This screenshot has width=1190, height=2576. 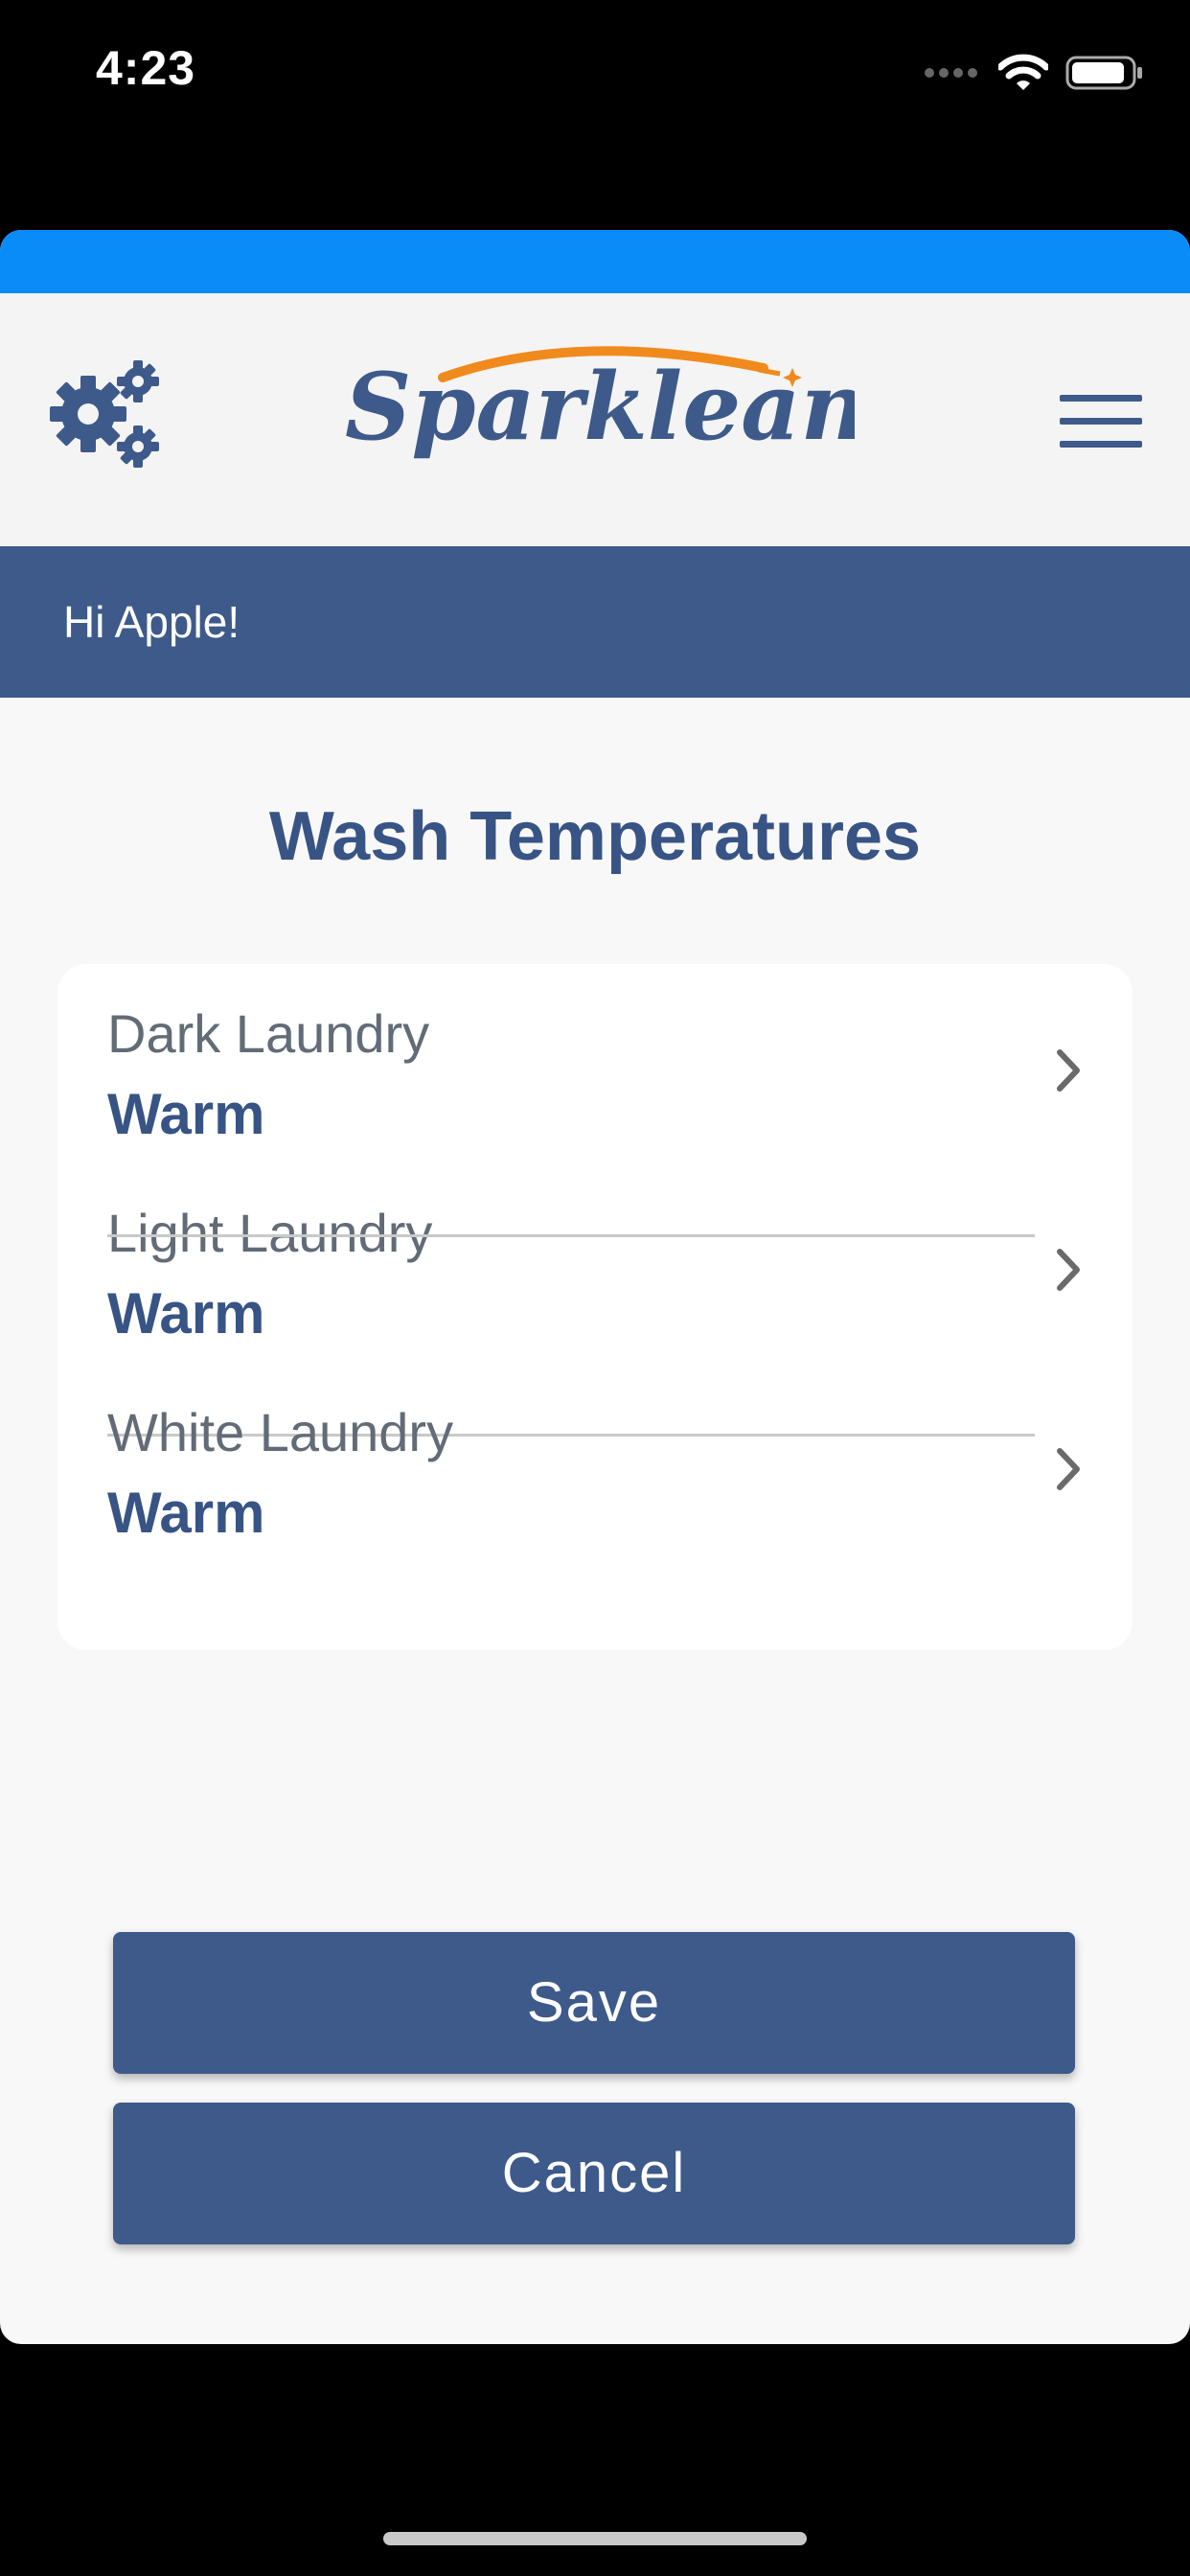 I want to click on list-item-label: Light Laundry, so click(x=270, y=1233).